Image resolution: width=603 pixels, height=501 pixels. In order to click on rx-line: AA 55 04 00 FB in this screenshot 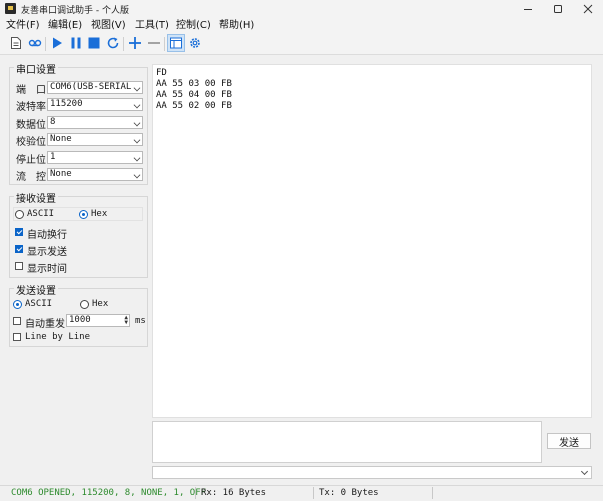, I will do `click(194, 95)`.